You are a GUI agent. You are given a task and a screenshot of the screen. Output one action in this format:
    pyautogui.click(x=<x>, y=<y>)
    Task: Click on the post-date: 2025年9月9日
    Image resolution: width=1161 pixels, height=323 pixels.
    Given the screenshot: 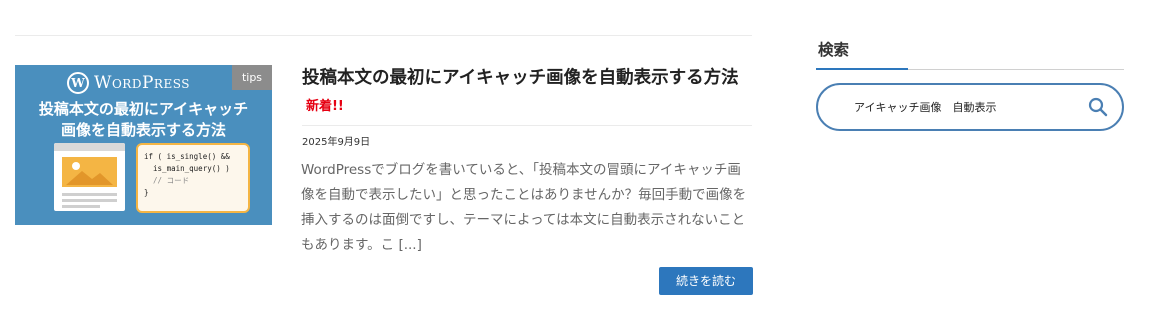 What is the action you would take?
    pyautogui.click(x=336, y=142)
    